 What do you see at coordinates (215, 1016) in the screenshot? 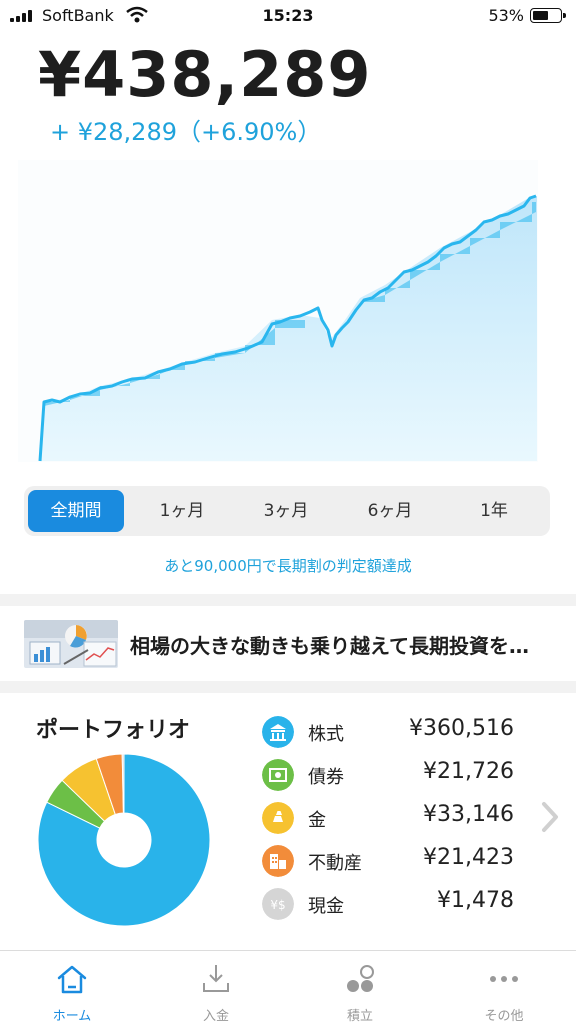
I see `tab-label: 入金` at bounding box center [215, 1016].